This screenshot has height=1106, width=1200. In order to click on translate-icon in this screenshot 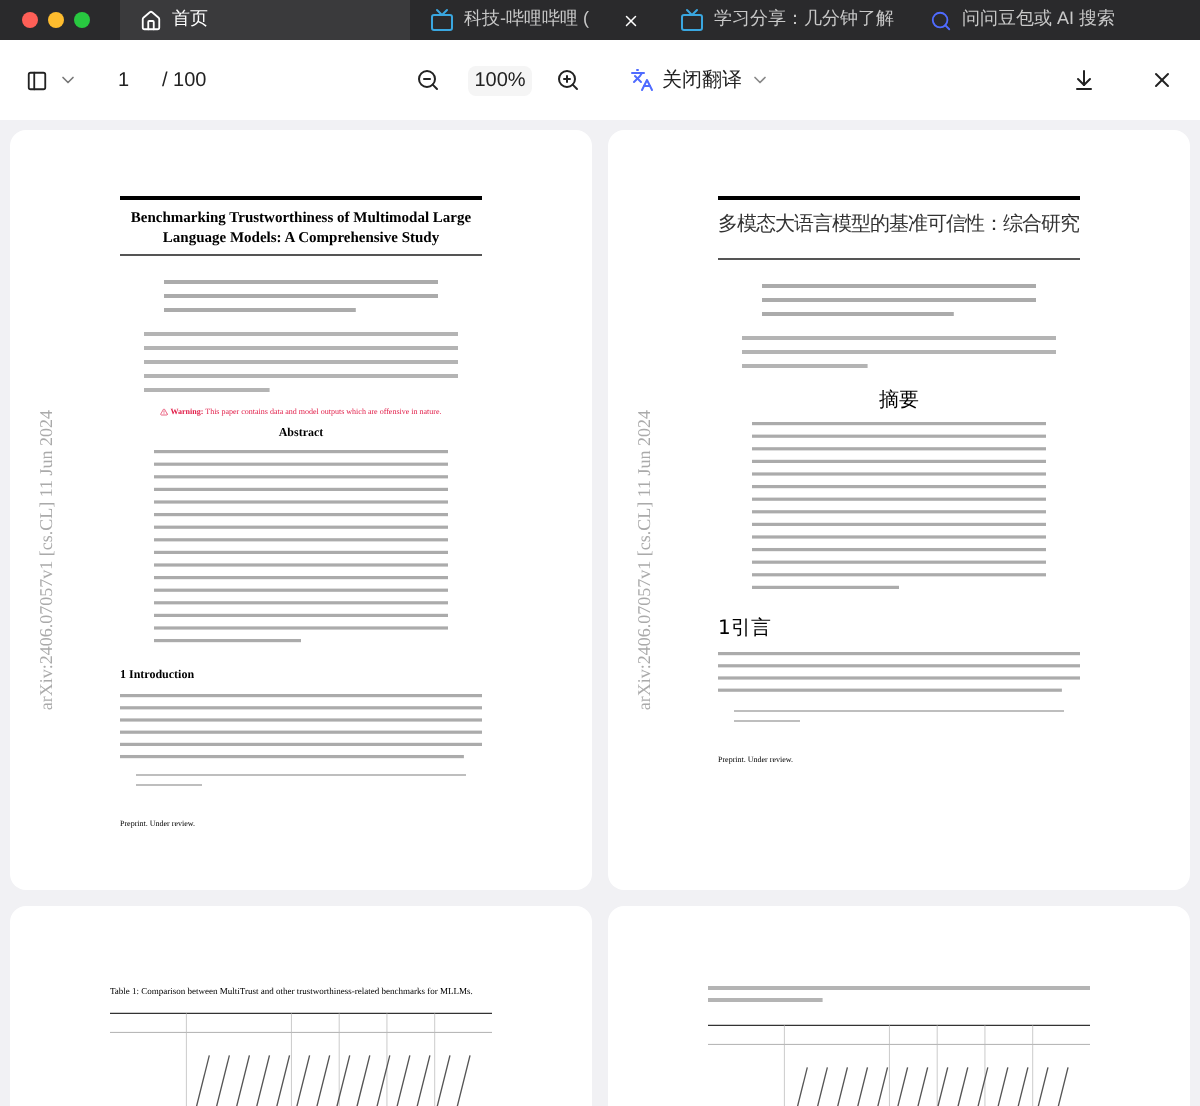, I will do `click(641, 80)`.